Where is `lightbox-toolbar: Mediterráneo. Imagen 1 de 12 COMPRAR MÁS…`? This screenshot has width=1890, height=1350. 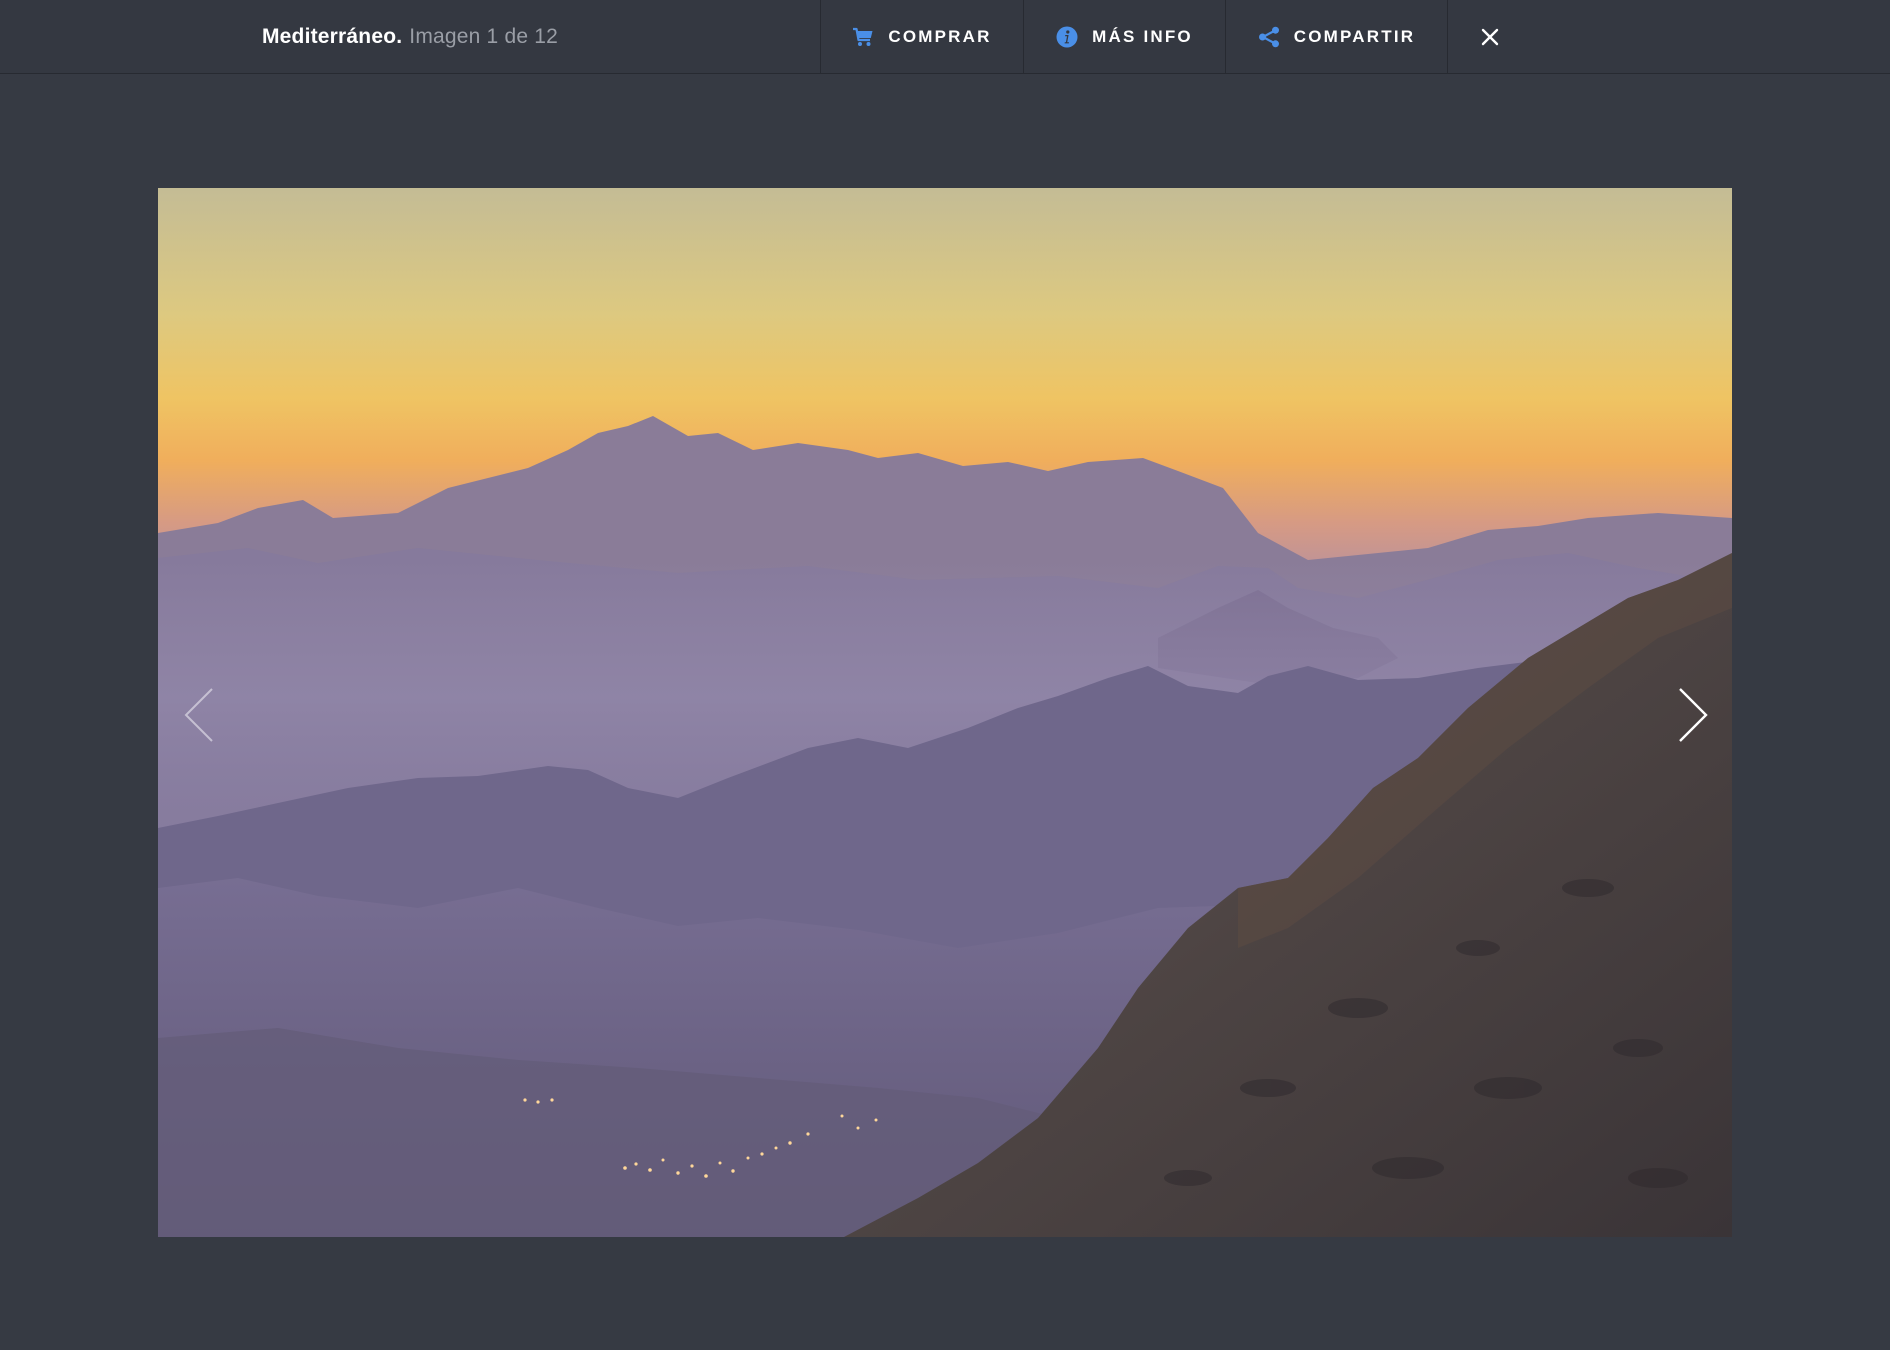 lightbox-toolbar: Mediterráneo. Imagen 1 de 12 COMPRAR MÁS… is located at coordinates (945, 37).